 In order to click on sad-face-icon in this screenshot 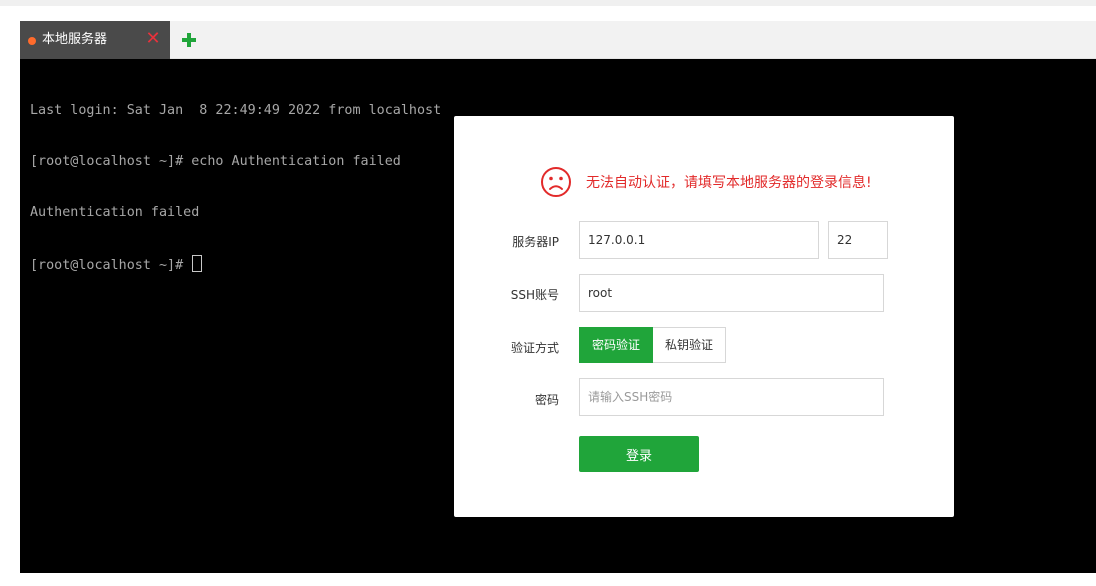, I will do `click(556, 182)`.